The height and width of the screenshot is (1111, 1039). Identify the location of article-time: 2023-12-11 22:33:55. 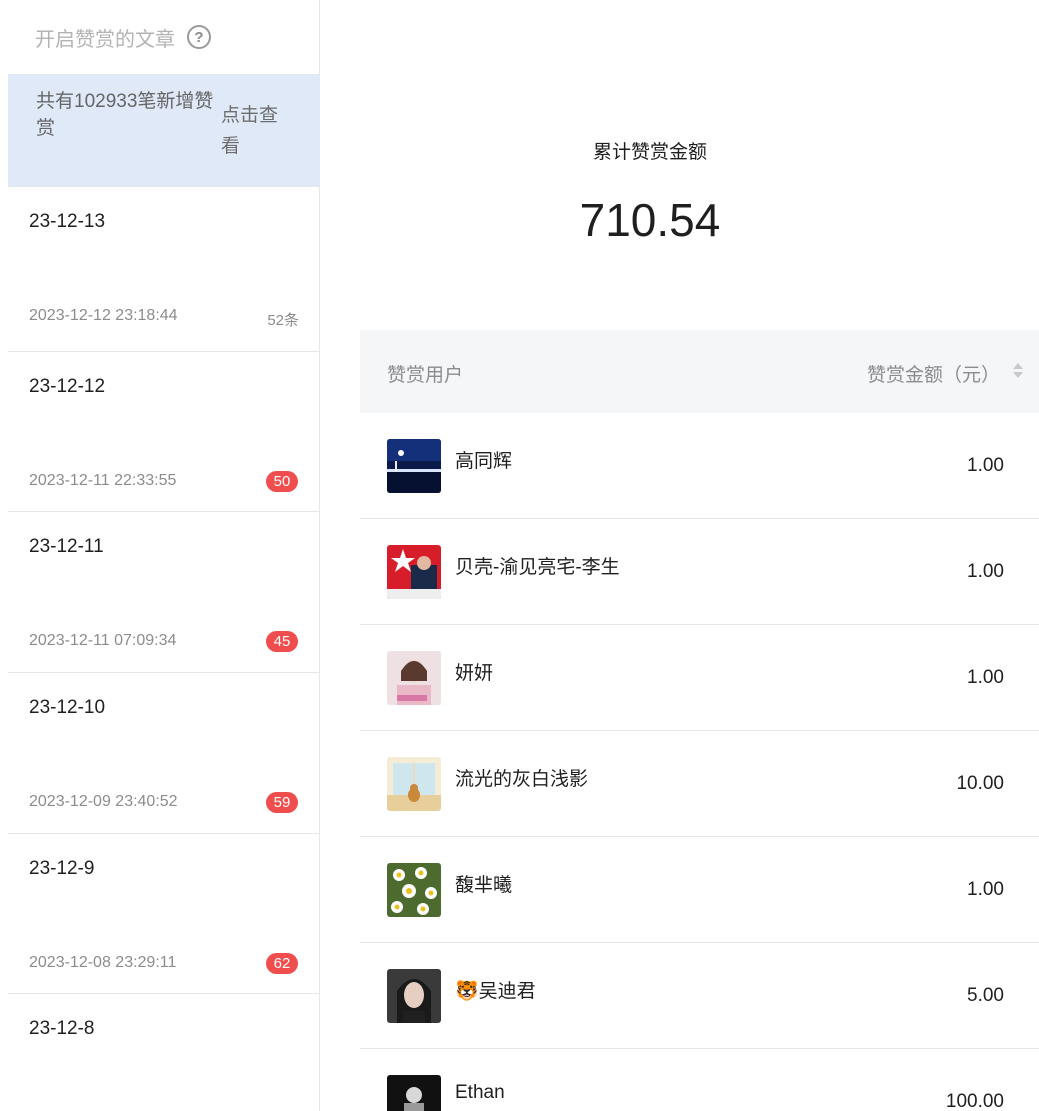
(103, 480).